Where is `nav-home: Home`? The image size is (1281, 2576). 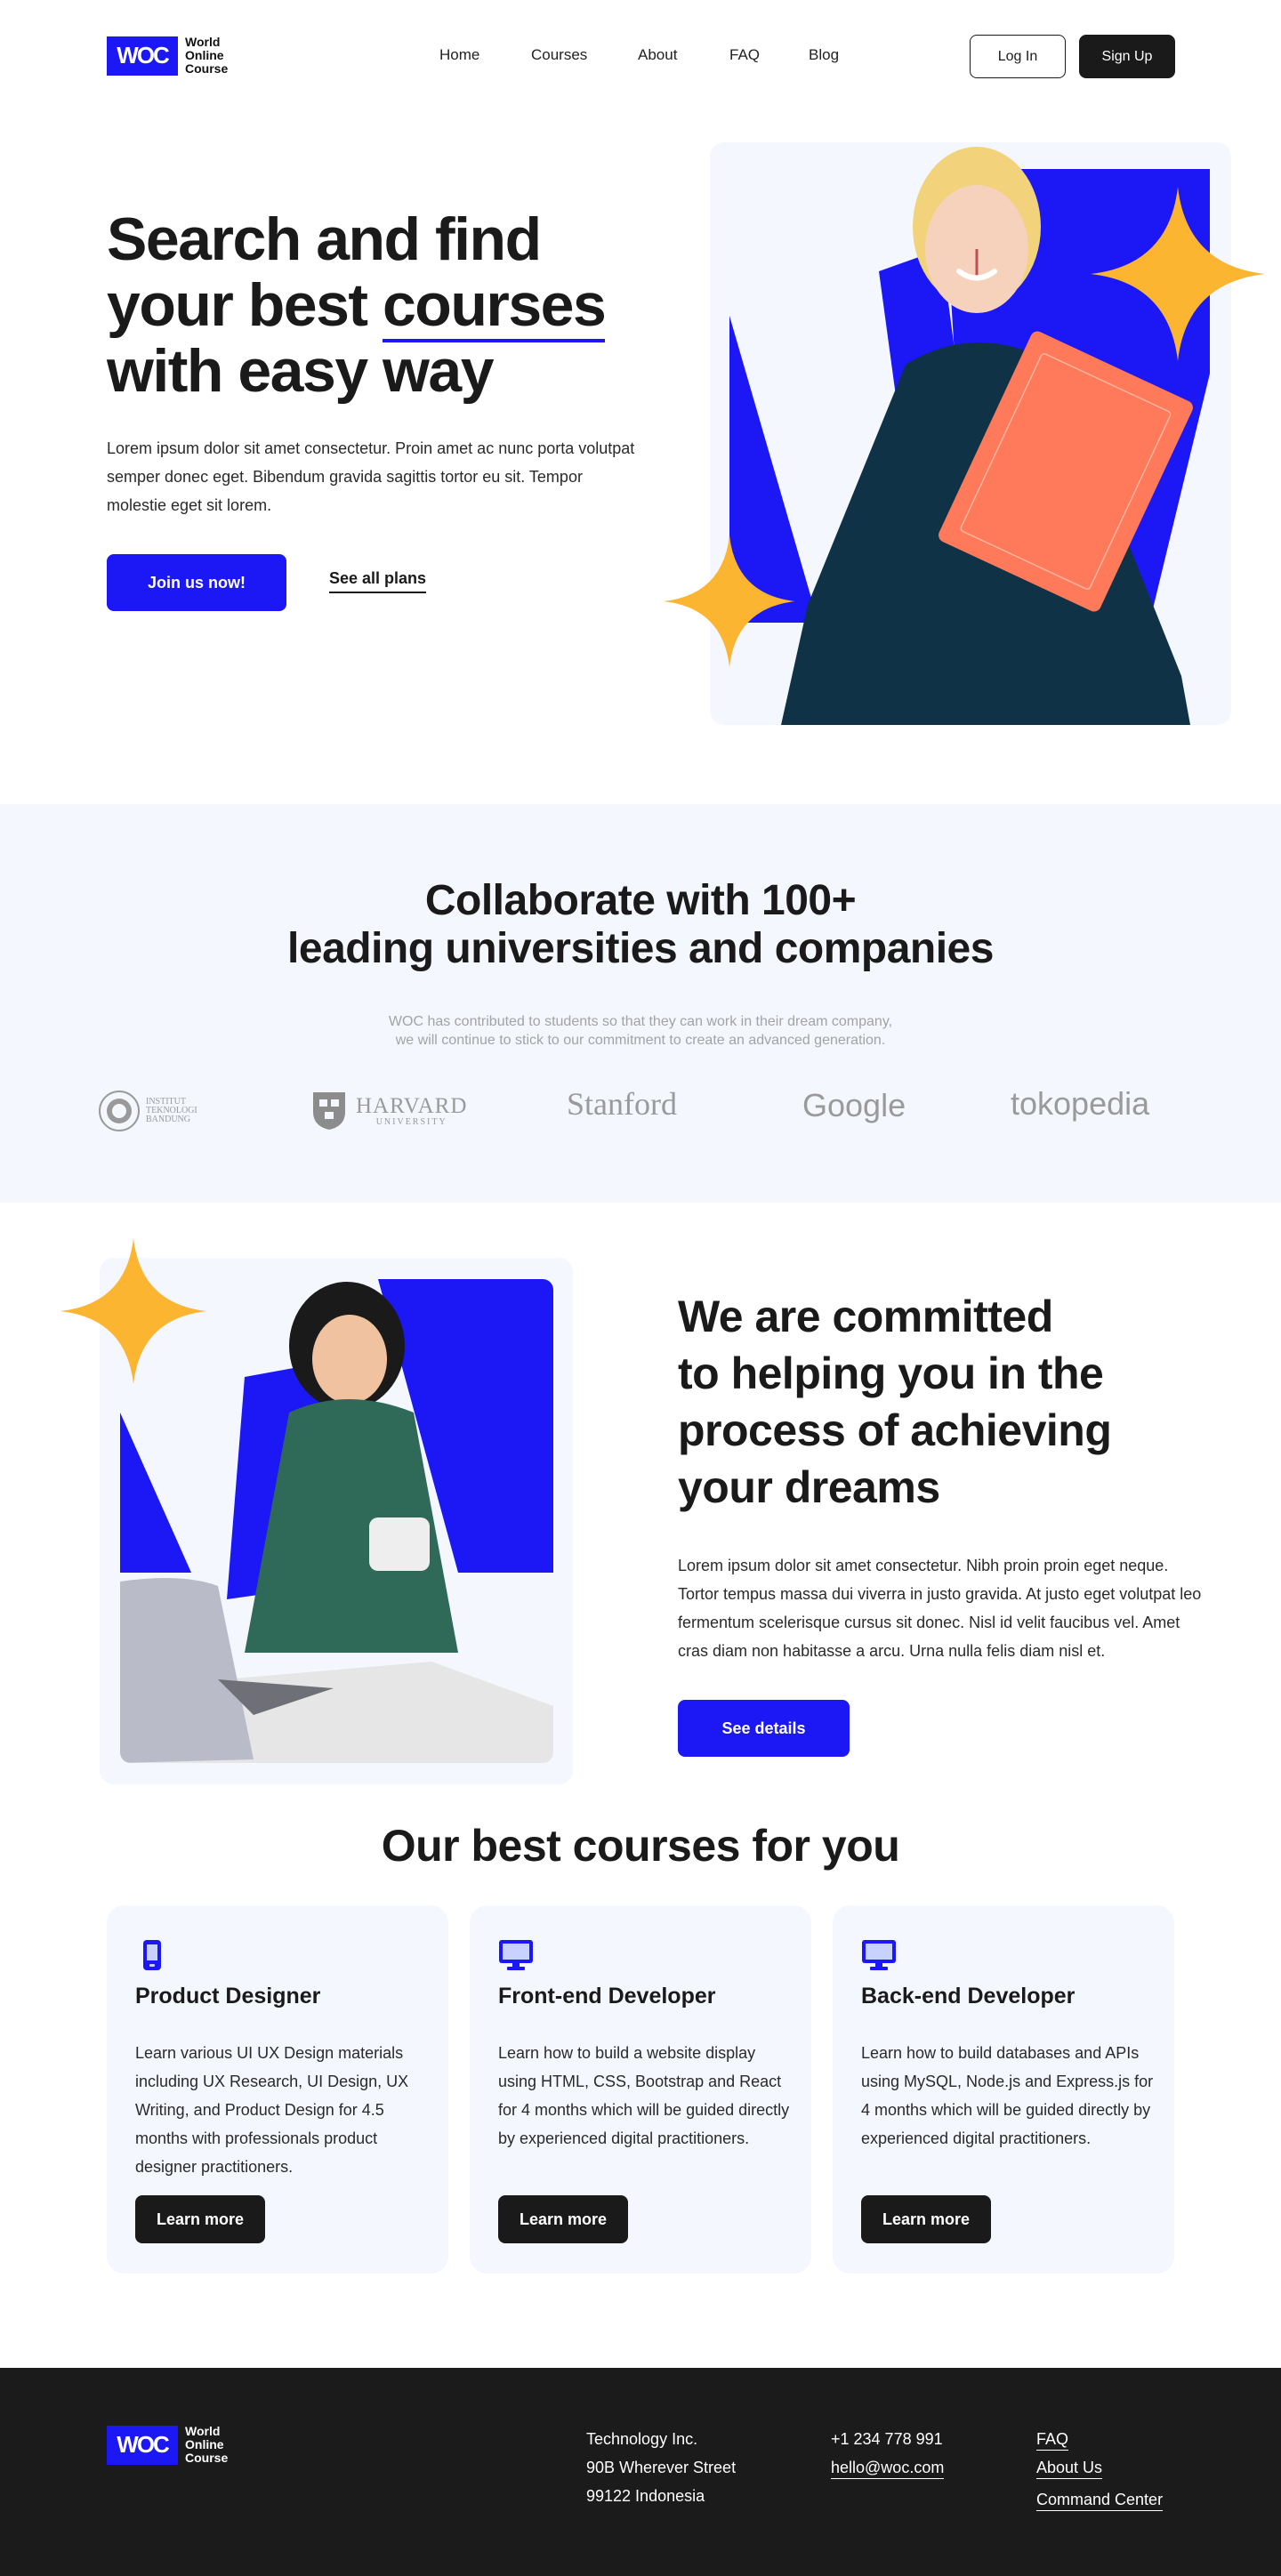
nav-home: Home is located at coordinates (459, 55).